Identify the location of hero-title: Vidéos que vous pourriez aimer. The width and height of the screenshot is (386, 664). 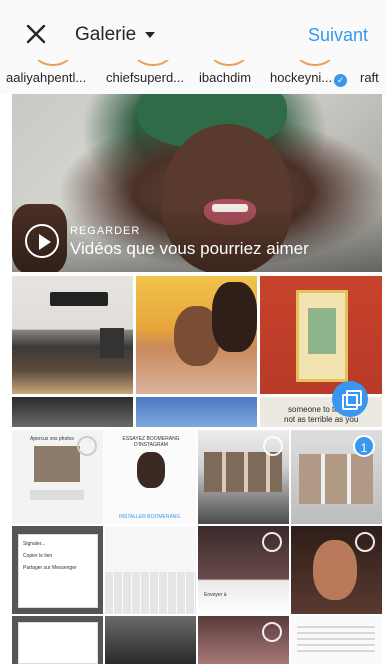
(189, 248).